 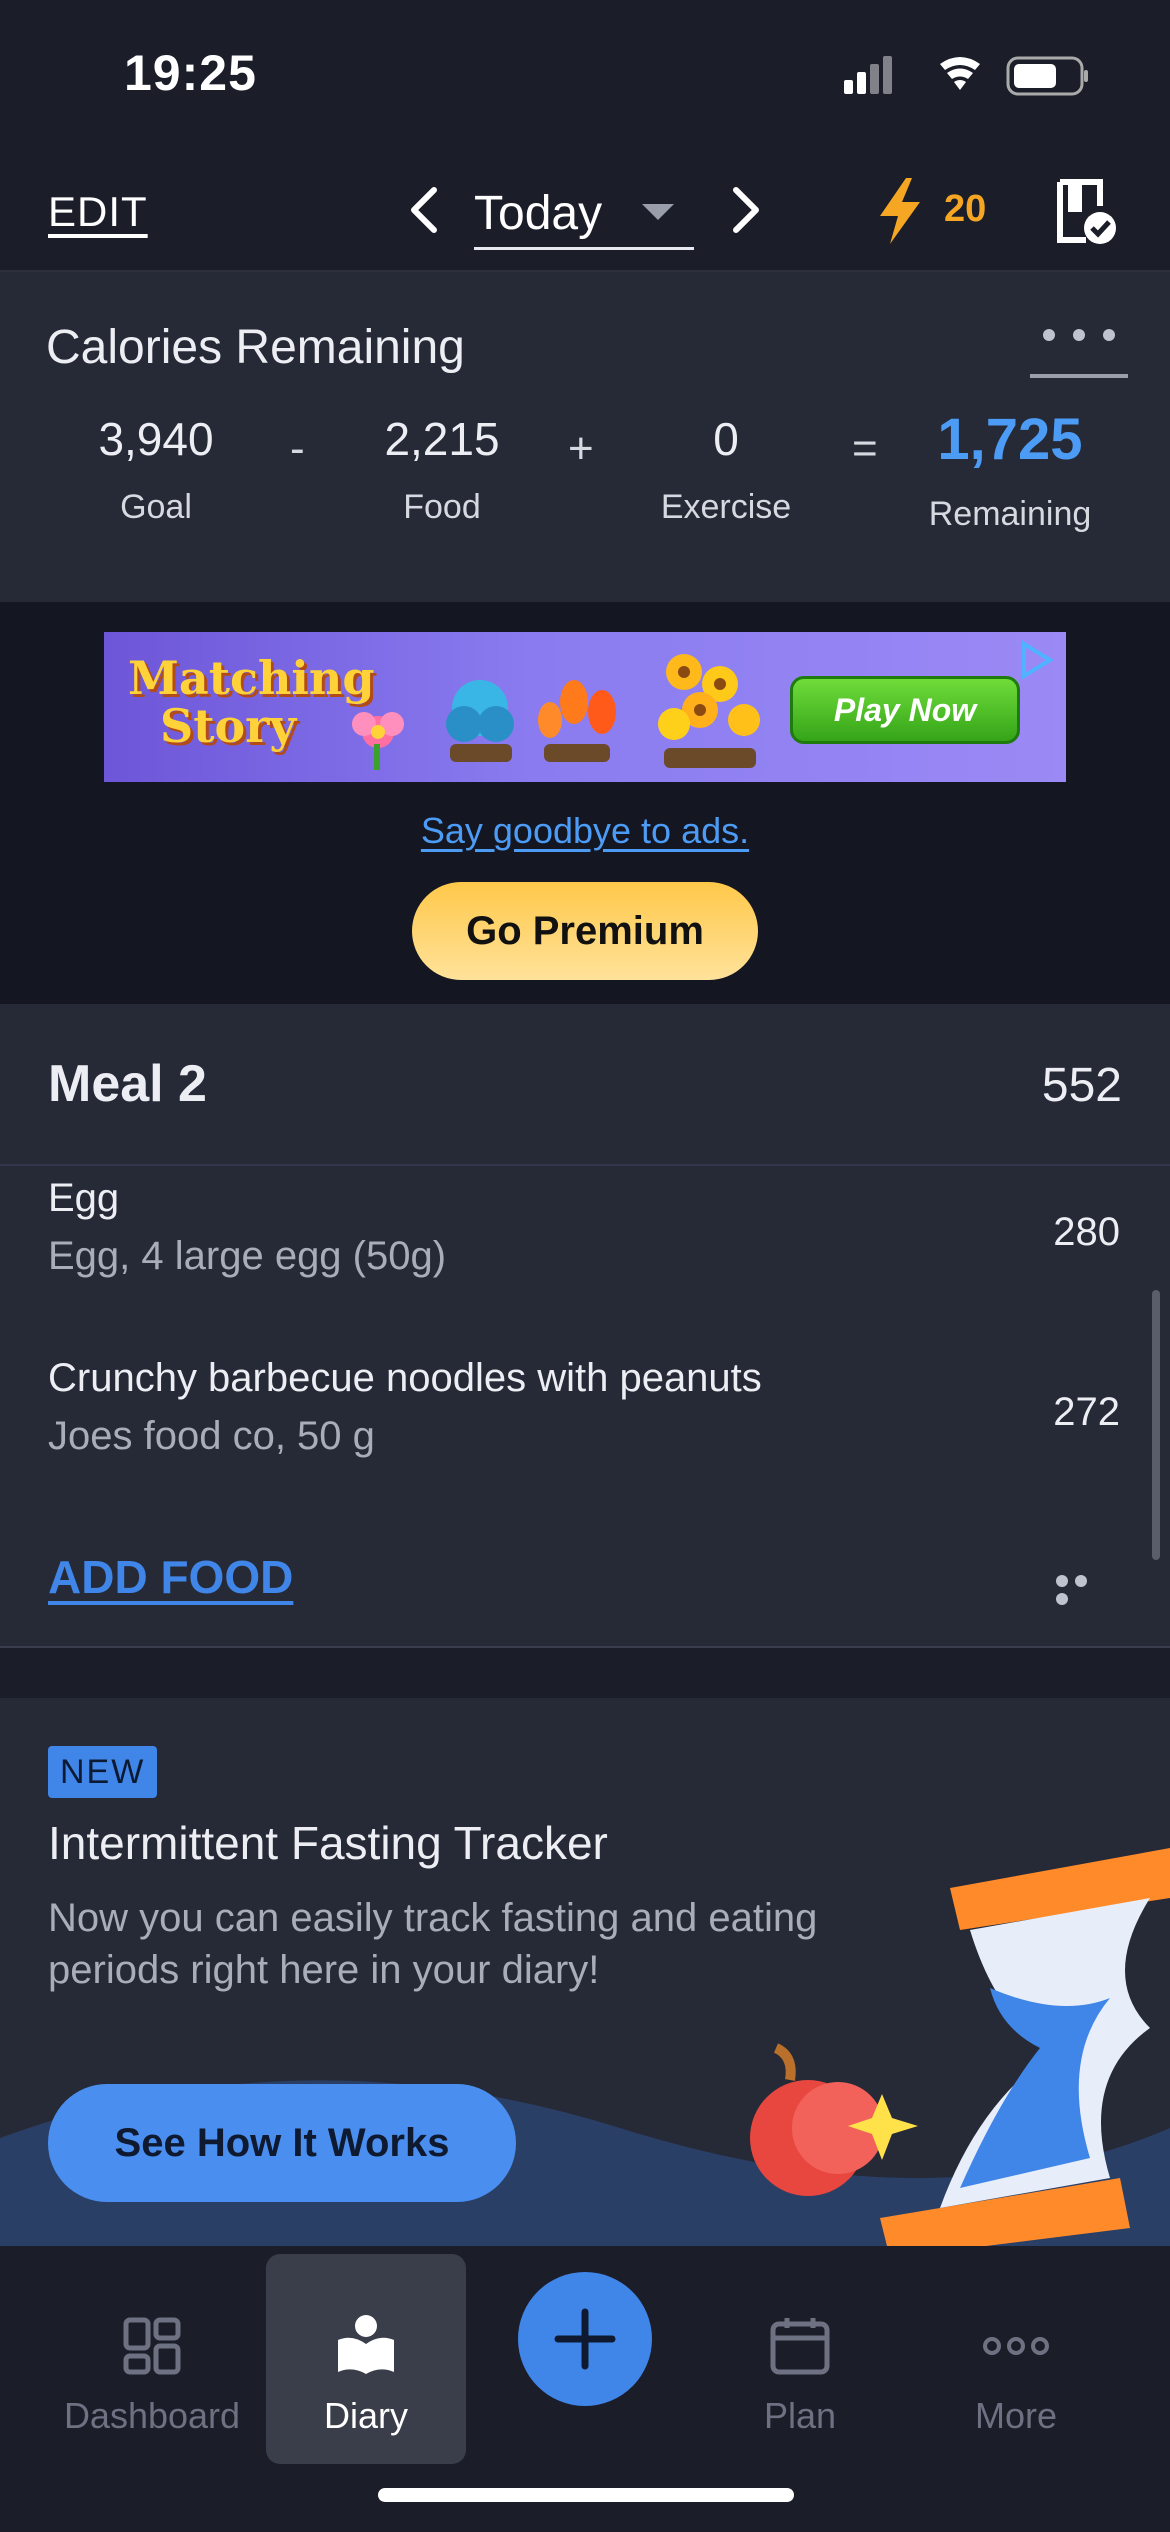 I want to click on tab-dashboard: Dashboard, so click(x=152, y=2375).